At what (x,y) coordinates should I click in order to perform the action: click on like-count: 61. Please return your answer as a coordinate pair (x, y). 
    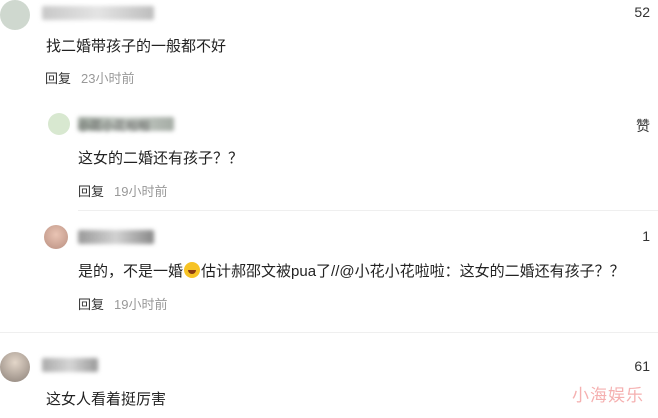
    Looking at the image, I should click on (642, 366).